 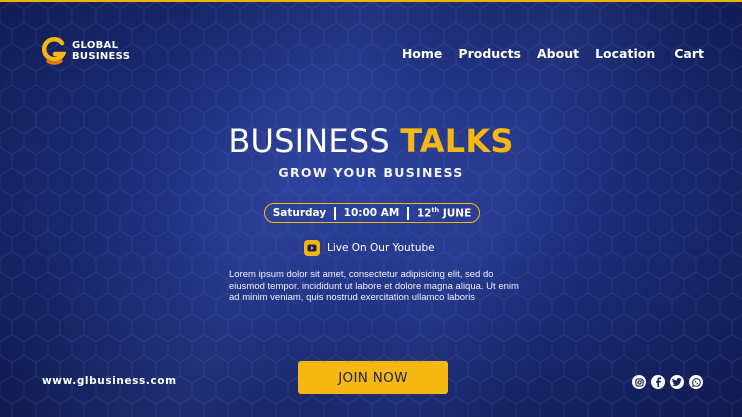 I want to click on nav-products: Products, so click(x=489, y=53).